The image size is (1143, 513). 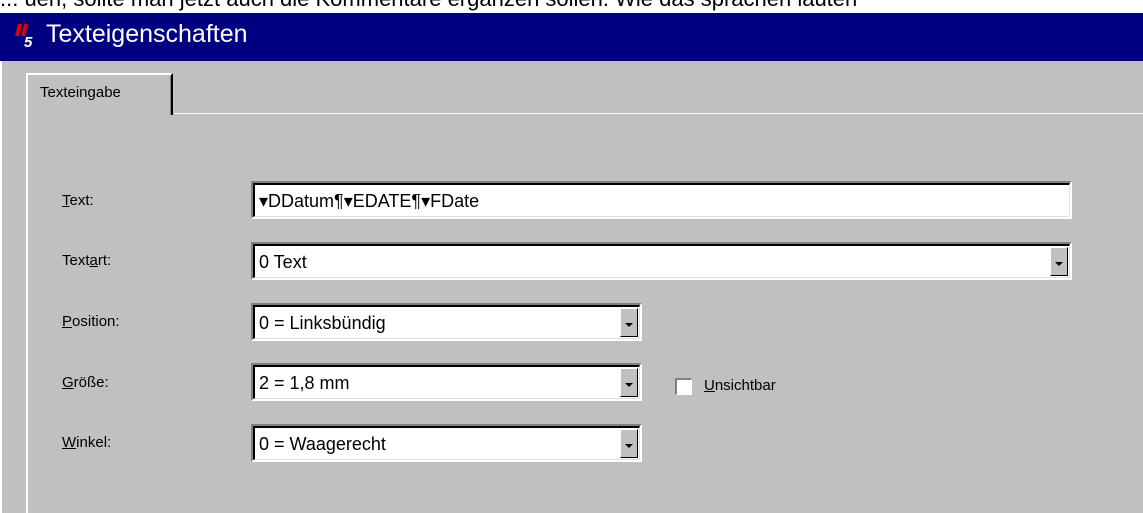 What do you see at coordinates (170, 95) in the screenshot?
I see `tab-shadow` at bounding box center [170, 95].